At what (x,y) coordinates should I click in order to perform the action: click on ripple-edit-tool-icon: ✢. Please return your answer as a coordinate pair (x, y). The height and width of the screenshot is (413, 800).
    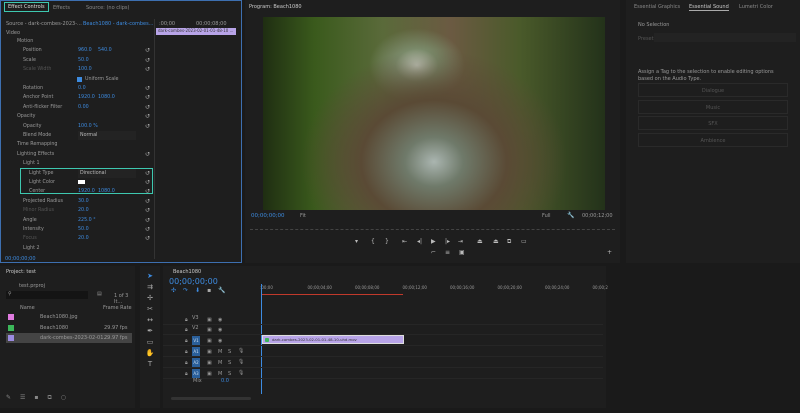
    Looking at the image, I should click on (150, 298).